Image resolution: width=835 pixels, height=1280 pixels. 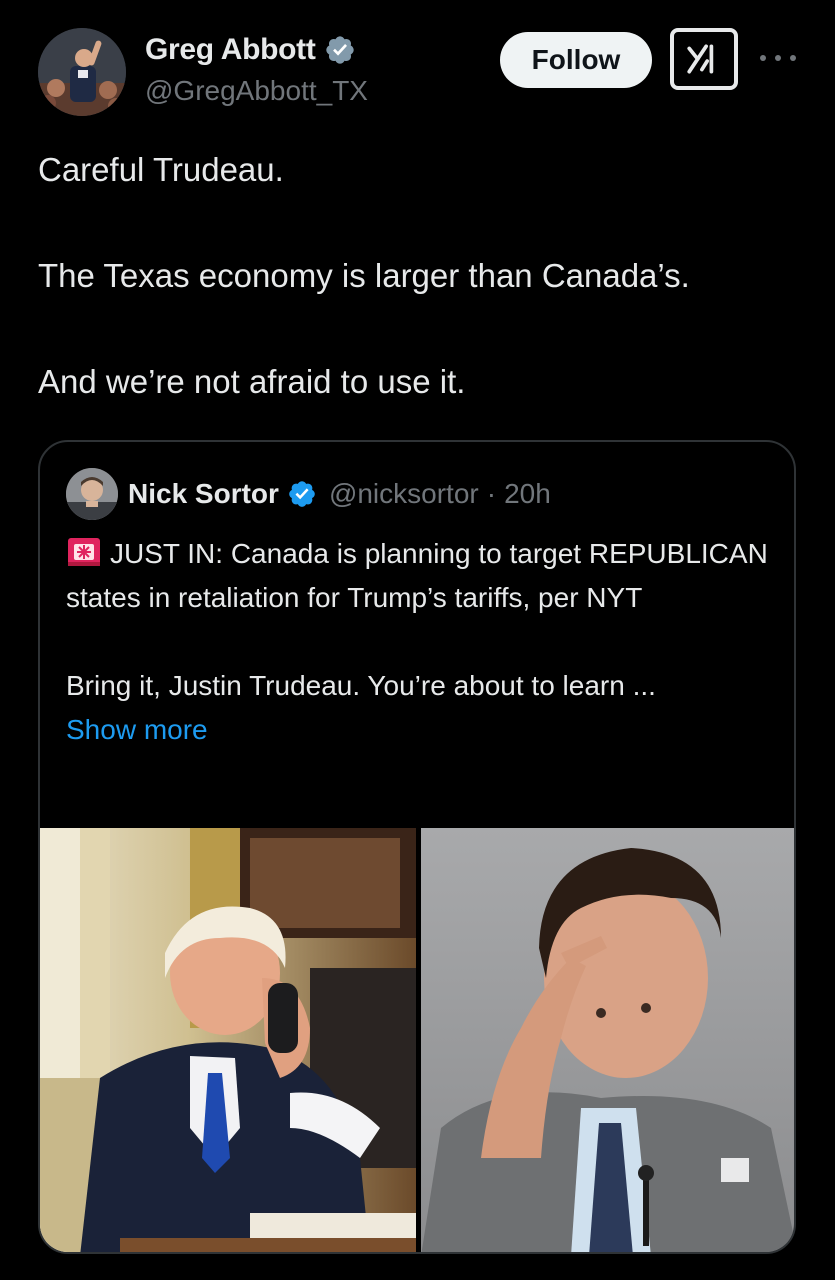 I want to click on quoted-handle: @nicksortor, so click(x=404, y=494).